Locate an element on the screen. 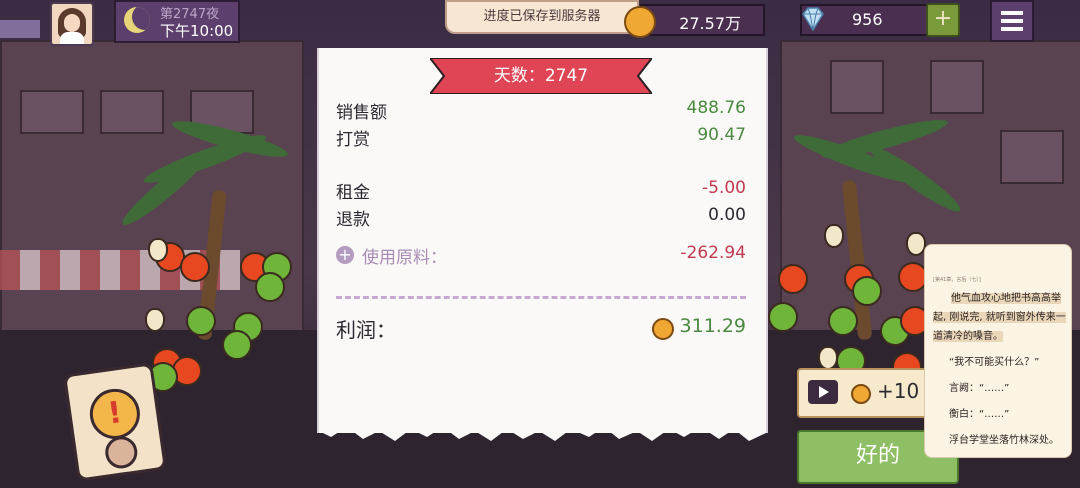  reader-line: “我不可能买什么？” is located at coordinates (994, 362).